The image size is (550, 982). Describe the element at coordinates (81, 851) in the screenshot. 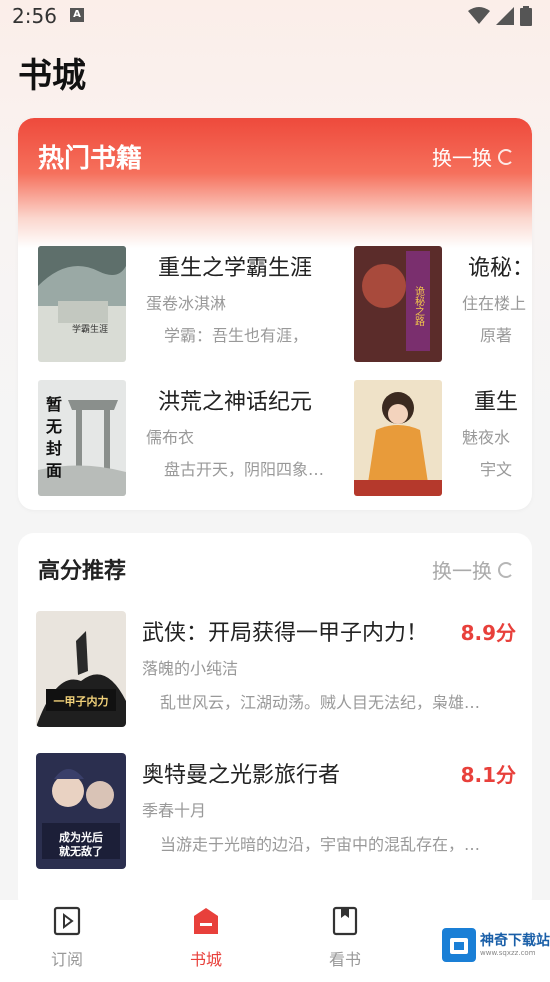

I see `svg-text: 就无敌了` at that location.